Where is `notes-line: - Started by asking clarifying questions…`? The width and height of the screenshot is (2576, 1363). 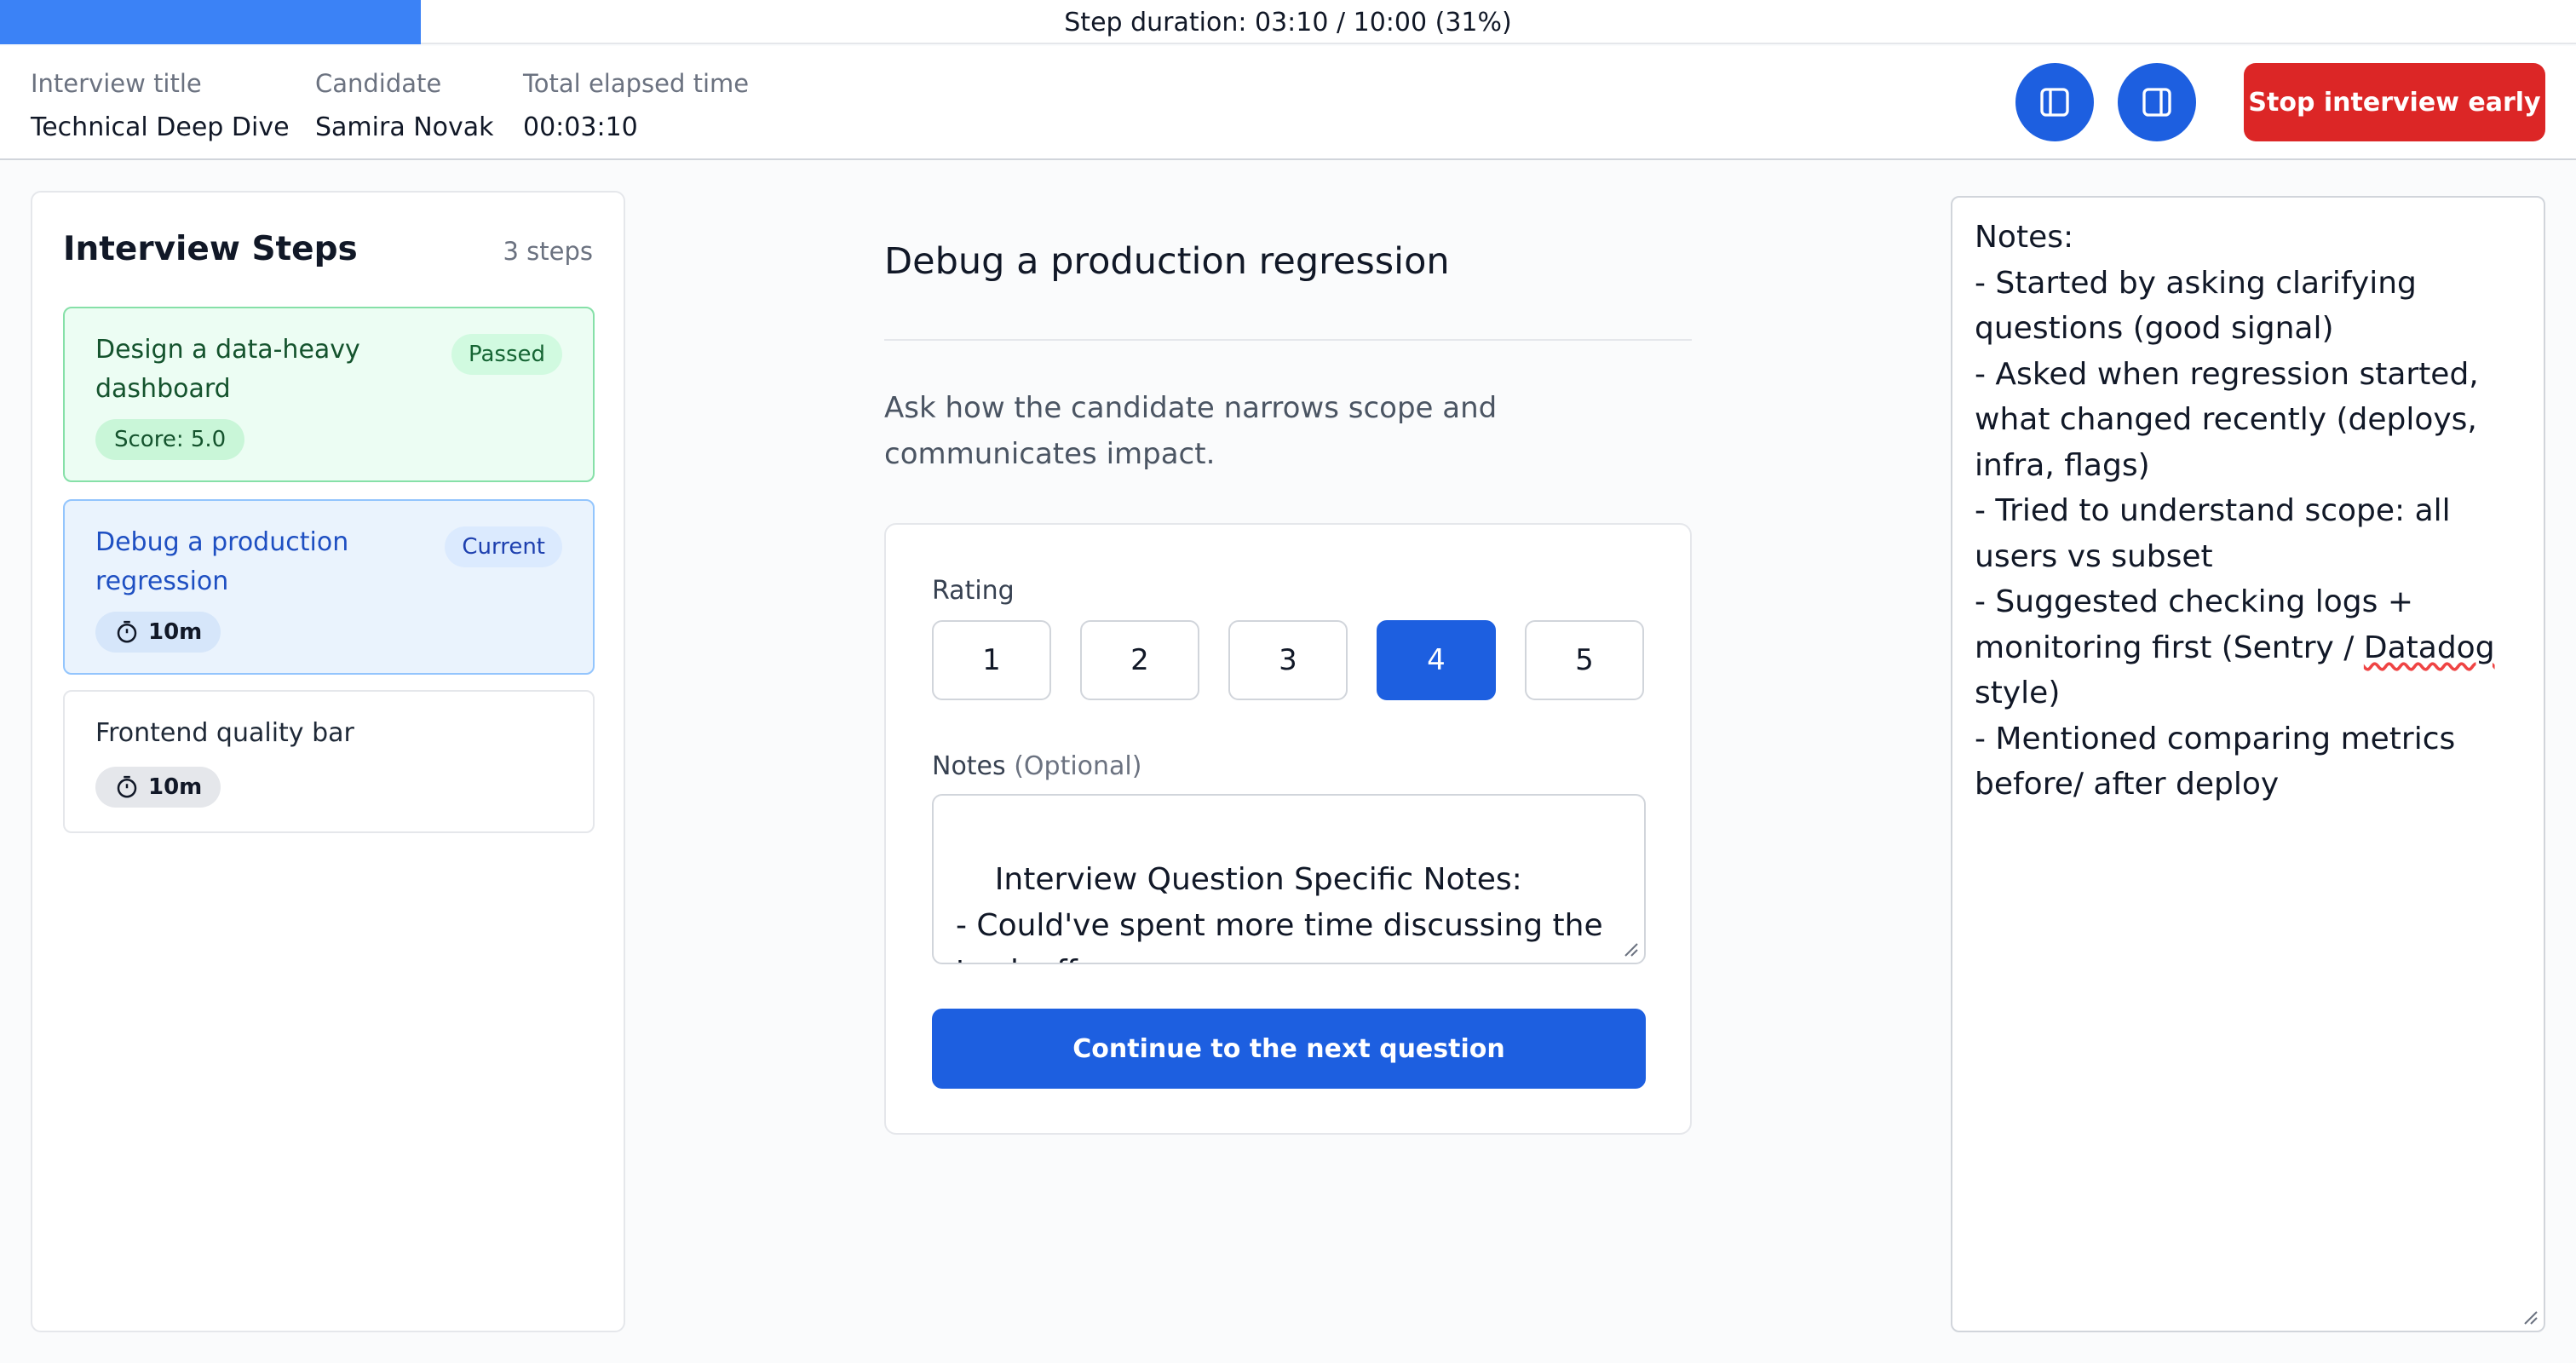
notes-line: - Started by asking clarifying questions… is located at coordinates (2201, 306).